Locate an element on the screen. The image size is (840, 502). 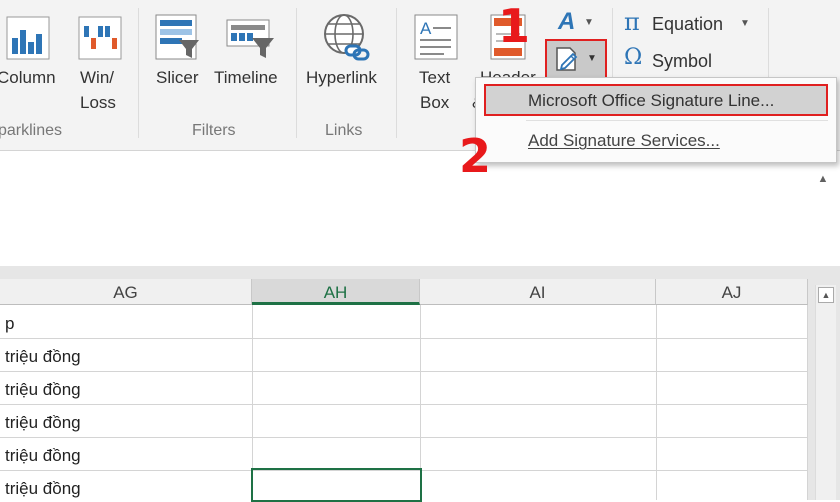
textbox-button: A Text Box is located at coordinates (435, 64).